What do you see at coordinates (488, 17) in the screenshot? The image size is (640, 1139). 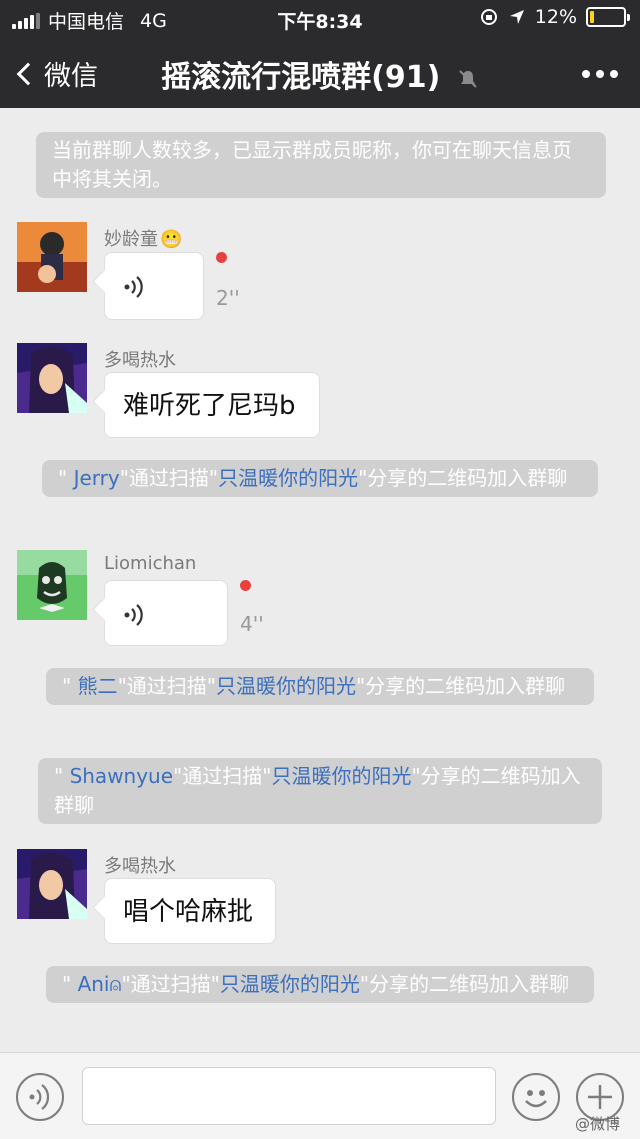 I see `orientation-lock-icon` at bounding box center [488, 17].